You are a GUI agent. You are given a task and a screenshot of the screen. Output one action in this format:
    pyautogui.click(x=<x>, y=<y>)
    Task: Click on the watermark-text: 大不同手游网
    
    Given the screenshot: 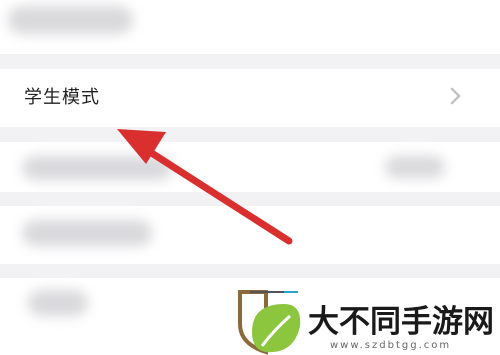 What is the action you would take?
    pyautogui.click(x=401, y=322)
    